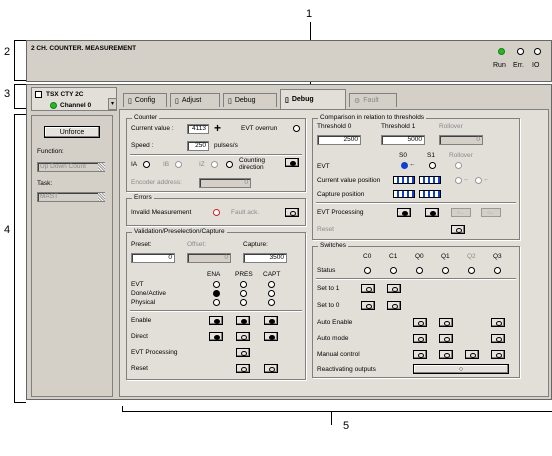  Describe the element at coordinates (154, 352) in the screenshot. I see `evt-processing-label: EVT Processing` at that location.